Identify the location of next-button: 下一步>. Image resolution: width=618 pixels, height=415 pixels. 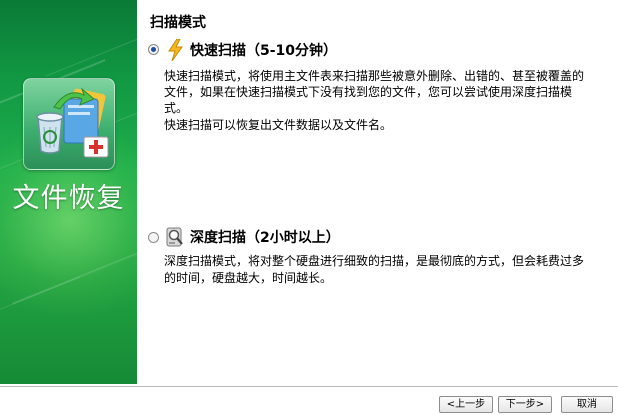
(525, 404).